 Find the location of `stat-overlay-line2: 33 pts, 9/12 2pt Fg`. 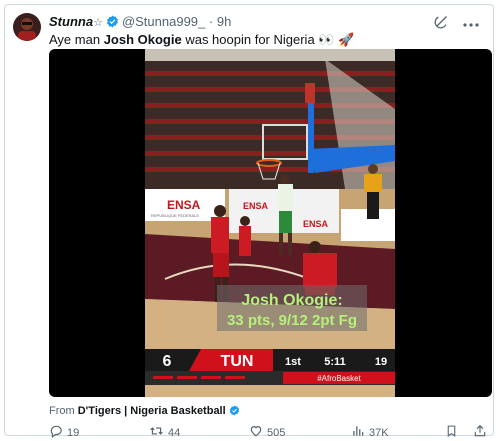

stat-overlay-line2: 33 pts, 9/12 2pt Fg is located at coordinates (292, 320).